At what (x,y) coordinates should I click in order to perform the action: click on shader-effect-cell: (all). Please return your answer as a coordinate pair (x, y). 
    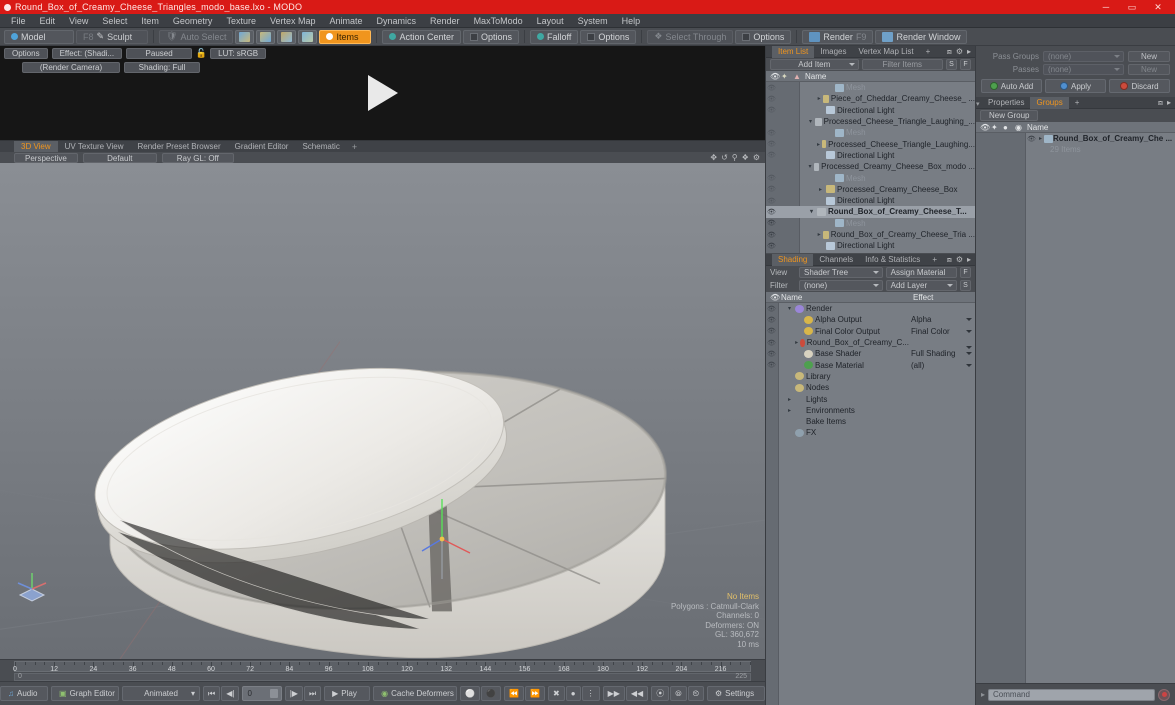
    Looking at the image, I should click on (942, 365).